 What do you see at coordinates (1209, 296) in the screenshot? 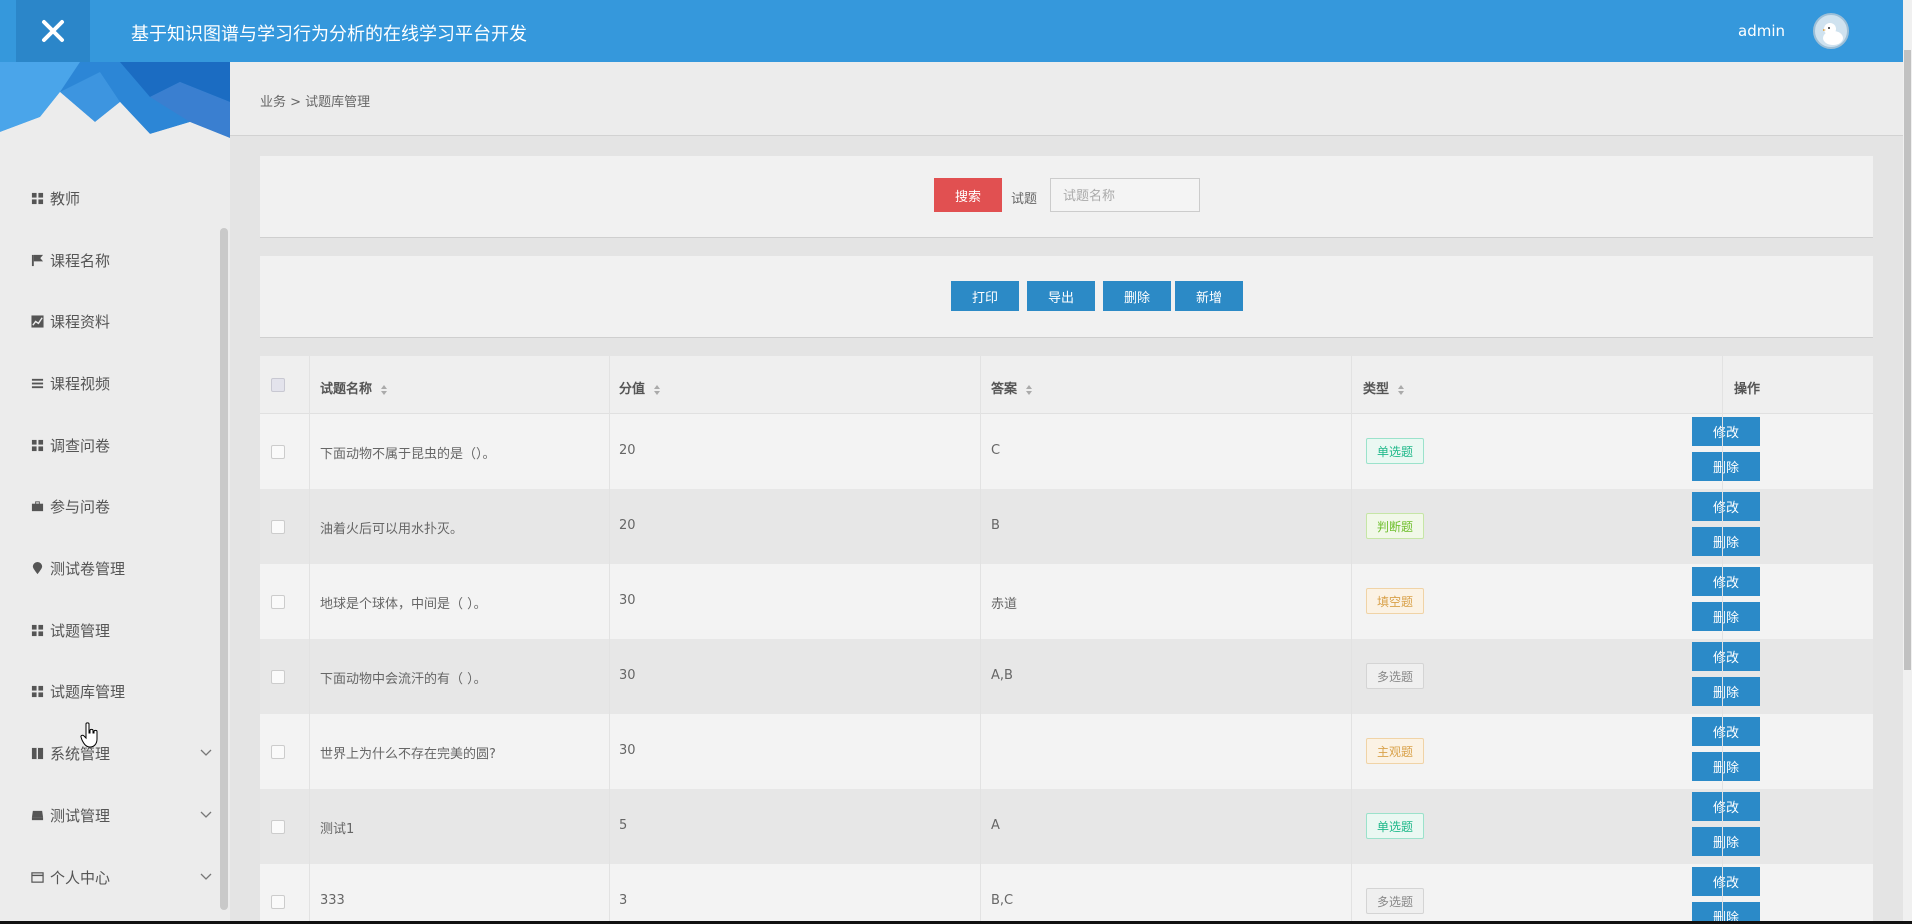
I see `add-button: 新增` at bounding box center [1209, 296].